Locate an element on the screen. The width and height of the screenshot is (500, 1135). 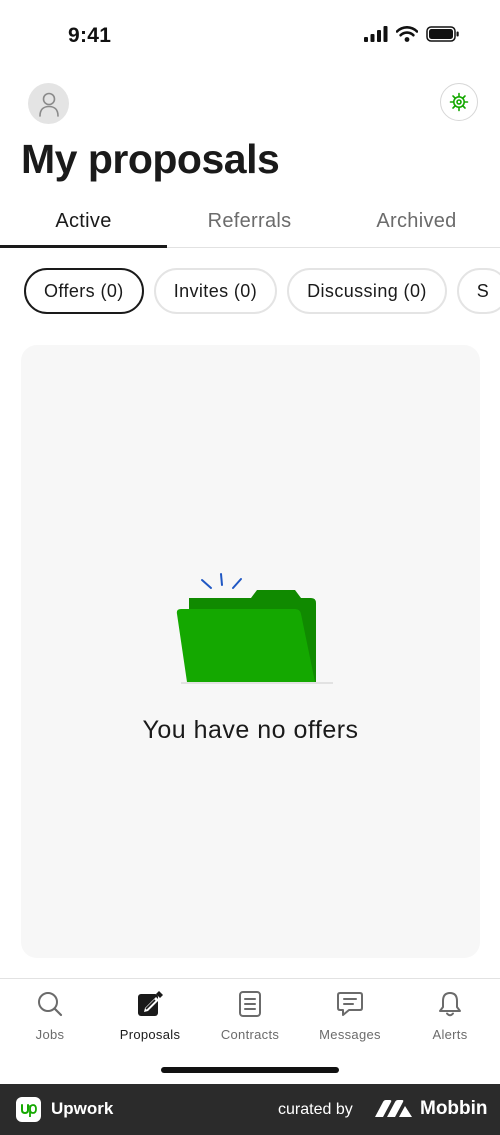
tab-referrals: Referrals is located at coordinates (249, 223).